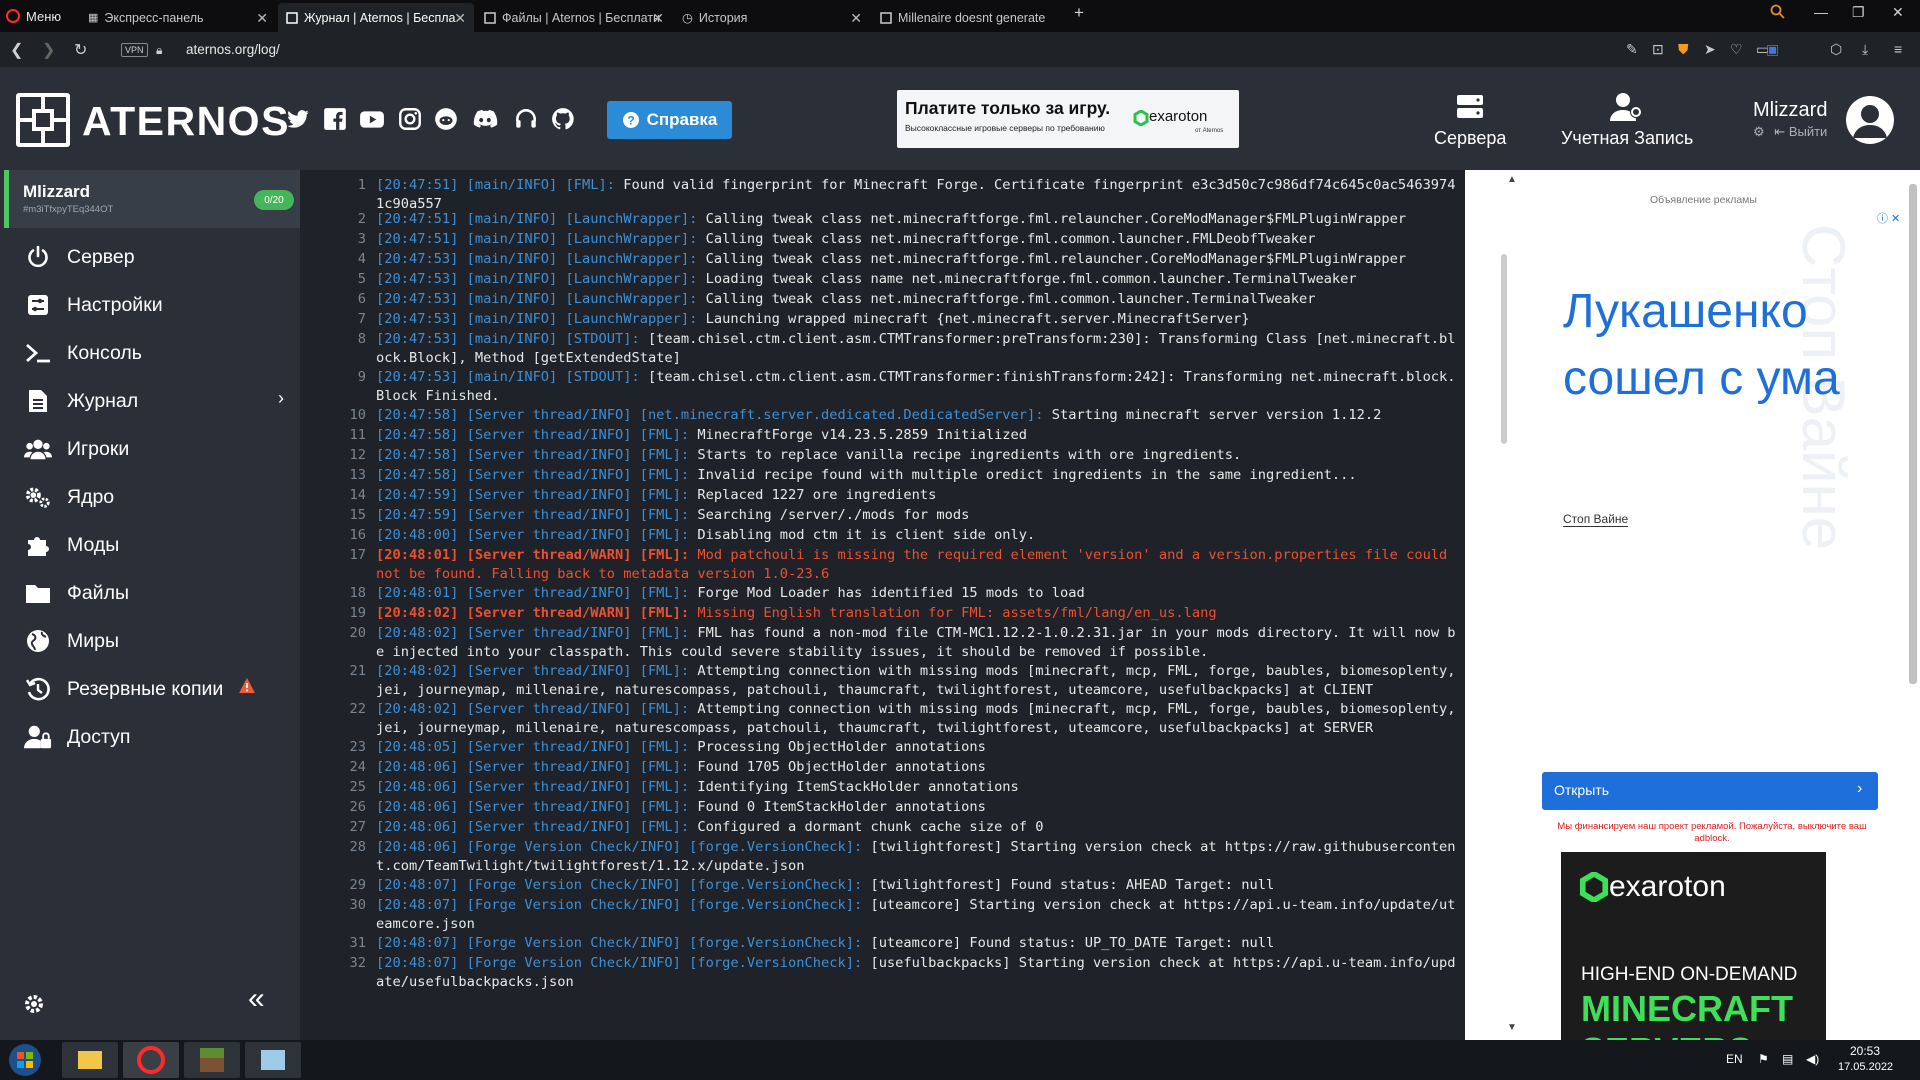 The height and width of the screenshot is (1080, 1920). I want to click on discord-icon, so click(484, 119).